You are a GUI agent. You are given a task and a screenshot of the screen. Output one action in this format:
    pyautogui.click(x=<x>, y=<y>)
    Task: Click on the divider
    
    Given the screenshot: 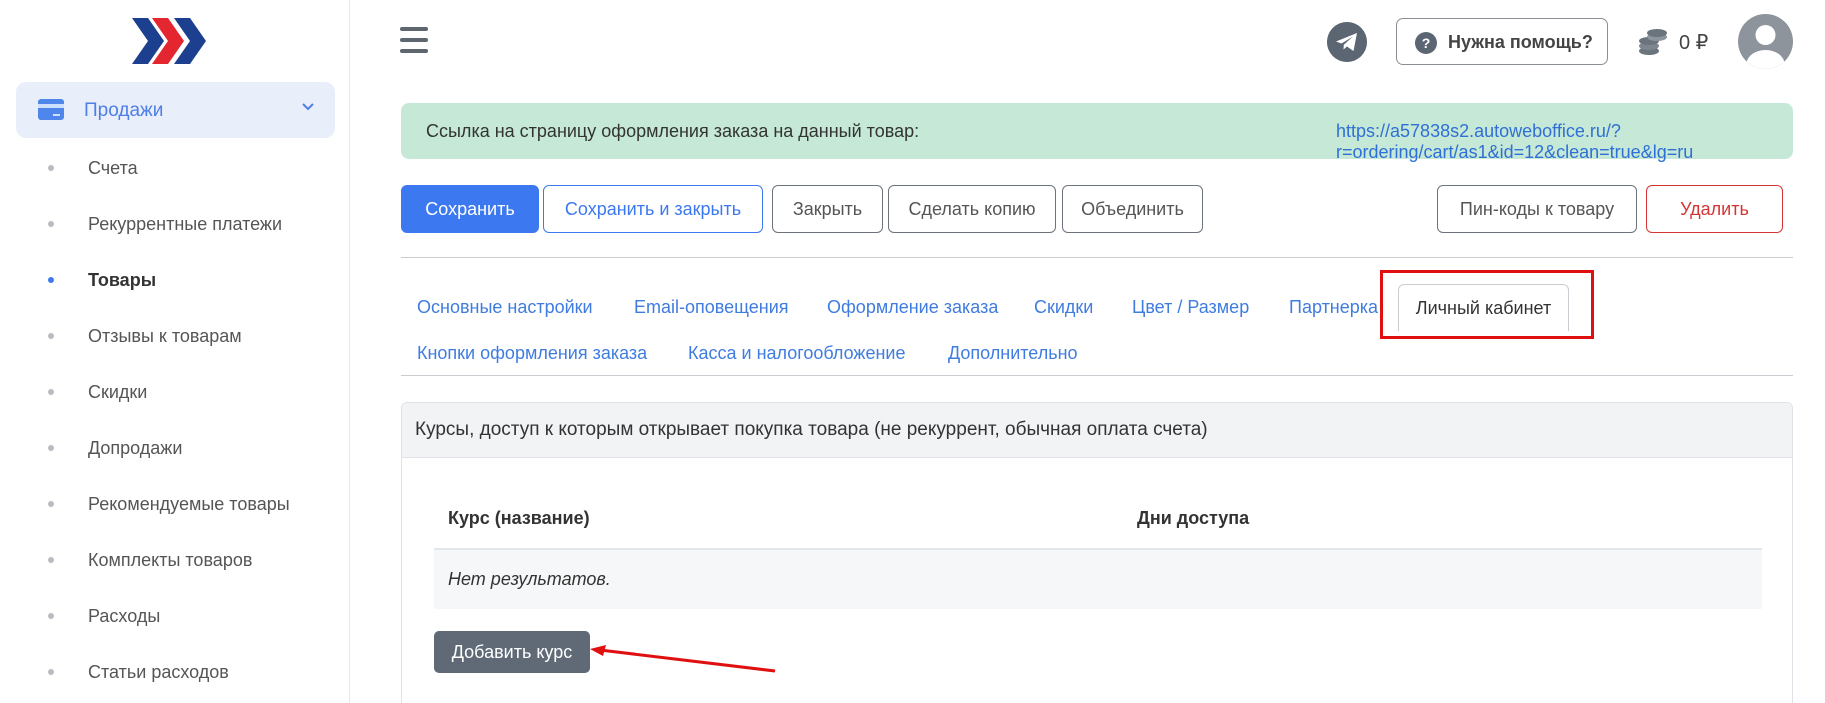 What is the action you would take?
    pyautogui.click(x=1097, y=257)
    